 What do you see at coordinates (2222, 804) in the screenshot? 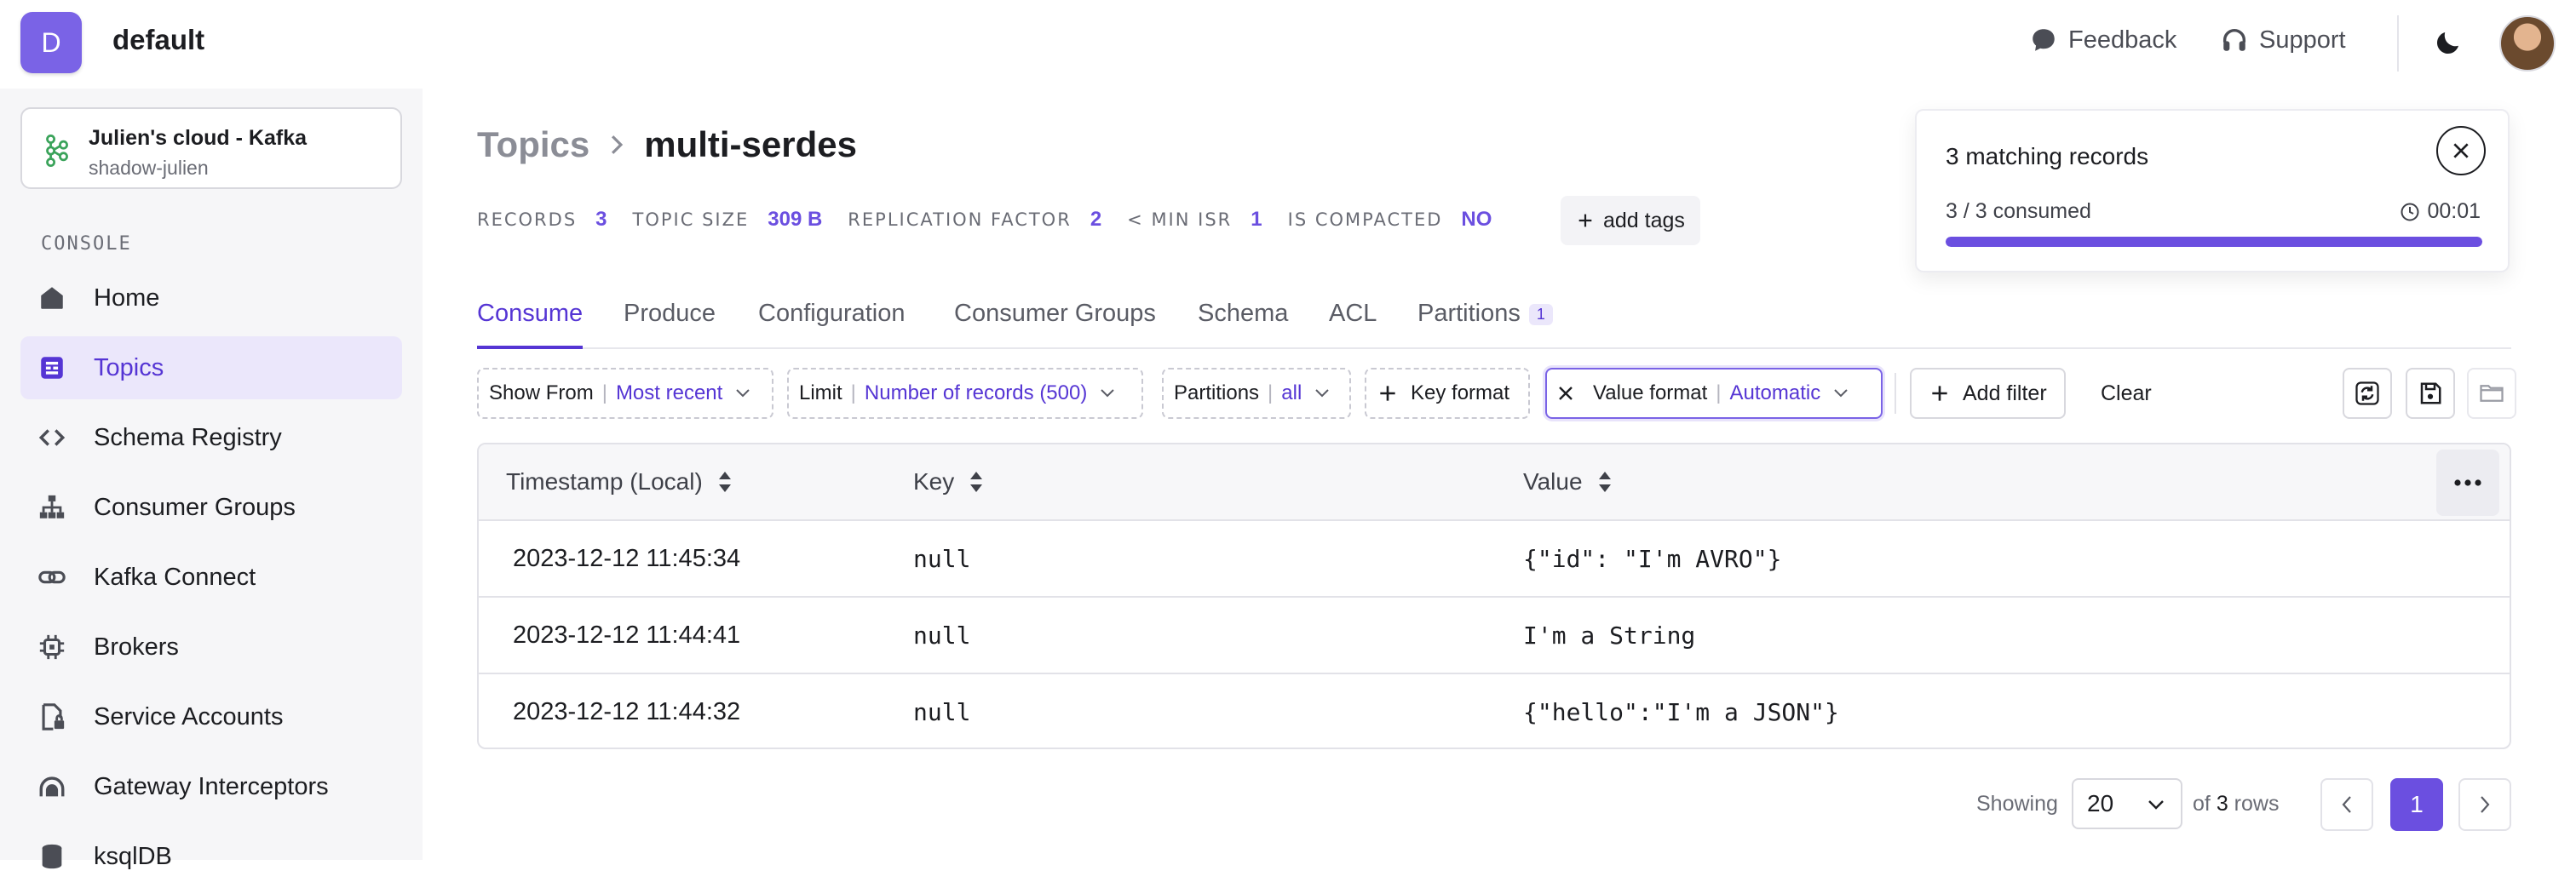
I see `total-rows: 3` at bounding box center [2222, 804].